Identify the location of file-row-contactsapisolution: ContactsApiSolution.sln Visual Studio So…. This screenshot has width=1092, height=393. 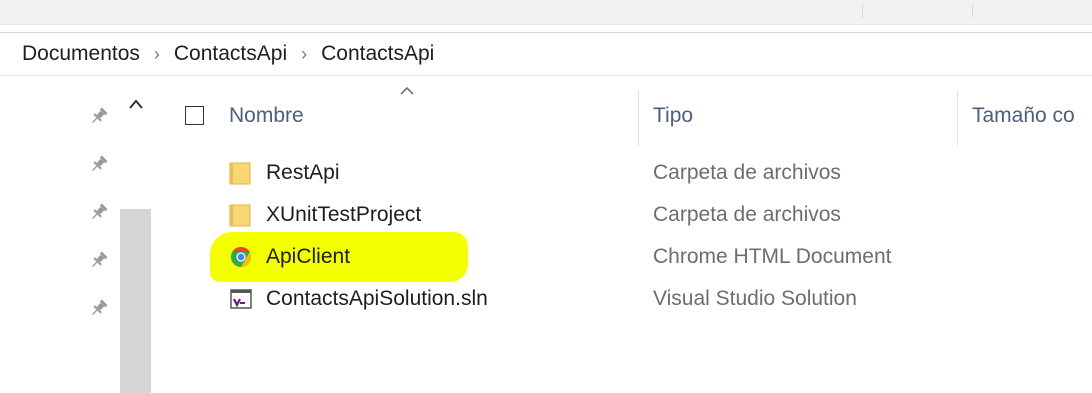
(633, 299).